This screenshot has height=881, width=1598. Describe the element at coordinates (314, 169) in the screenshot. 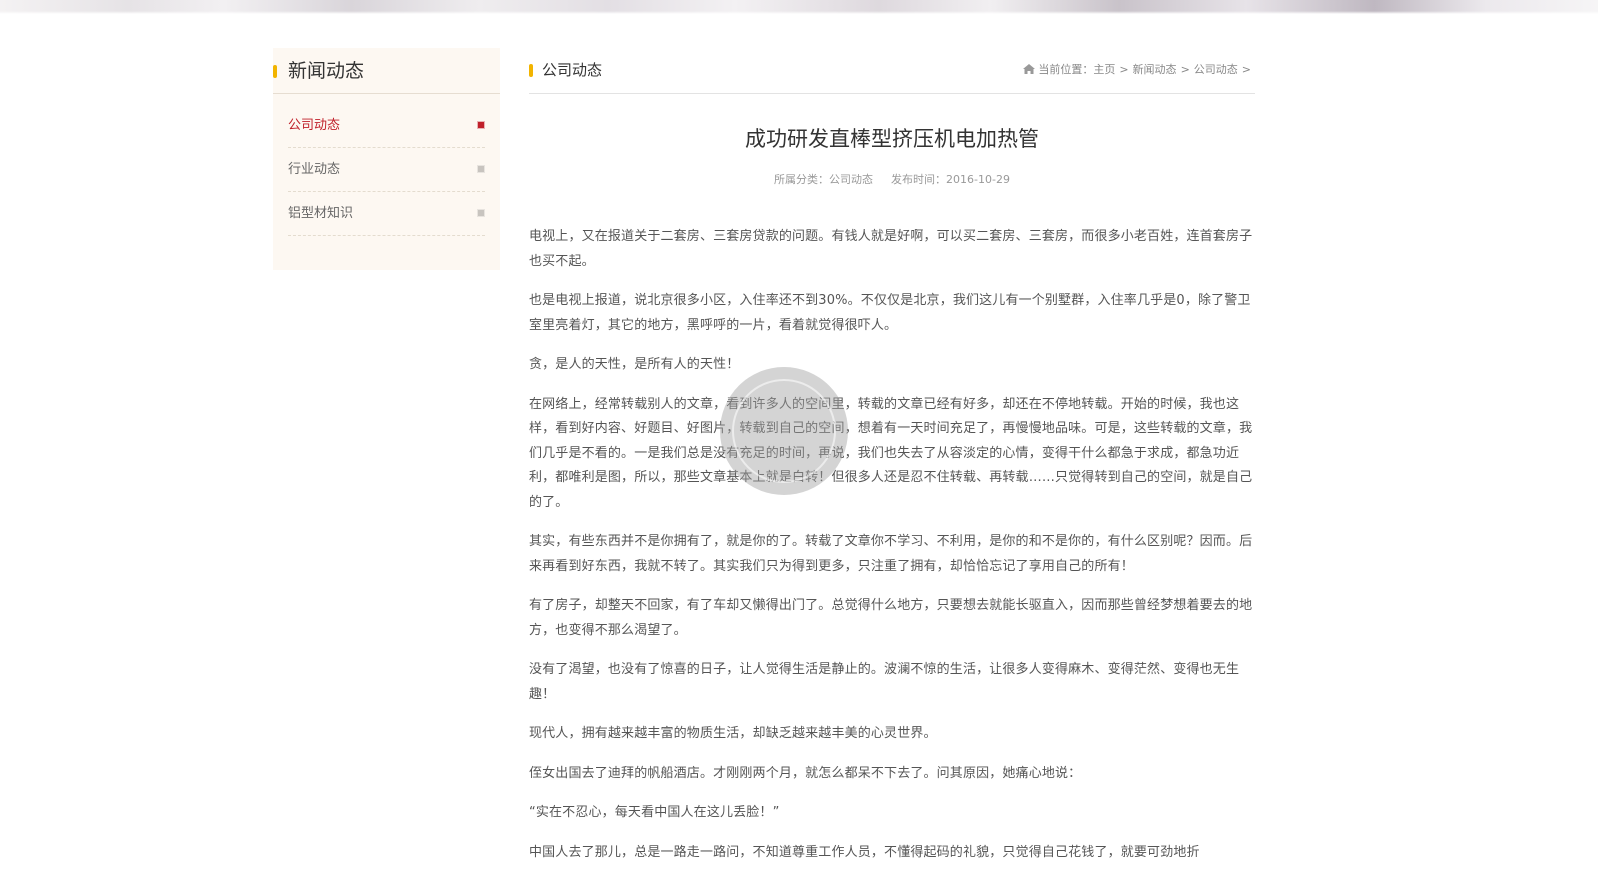

I see `sidebar-item-label: 行业动态` at that location.